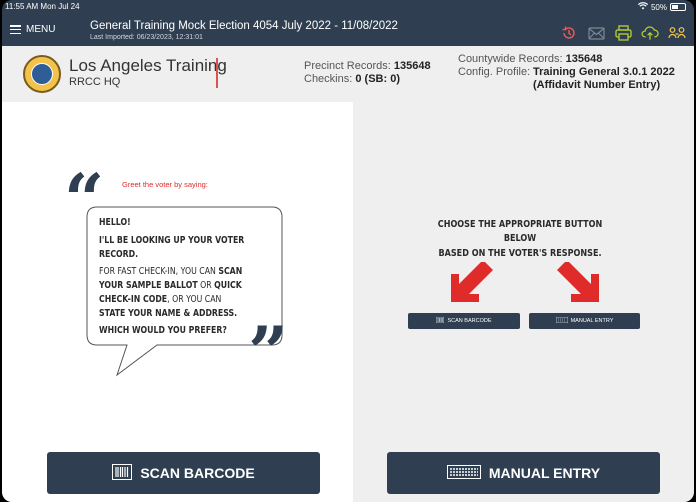  What do you see at coordinates (584, 321) in the screenshot?
I see `mini-manual-entry-button: MANUAL ENTRY` at bounding box center [584, 321].